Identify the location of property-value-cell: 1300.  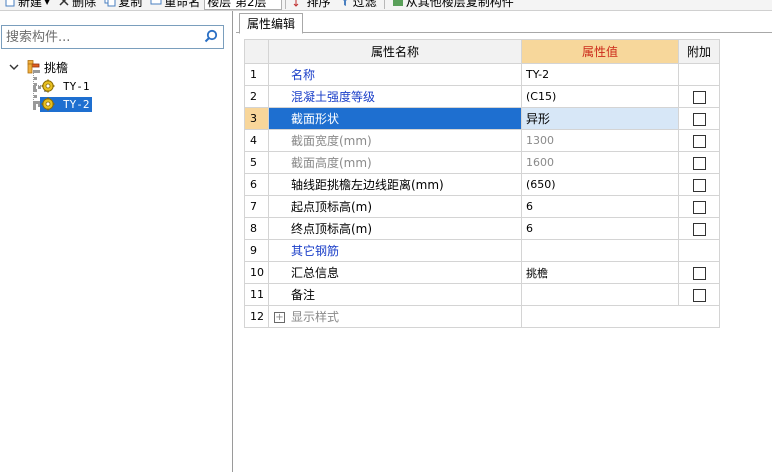
(600, 140).